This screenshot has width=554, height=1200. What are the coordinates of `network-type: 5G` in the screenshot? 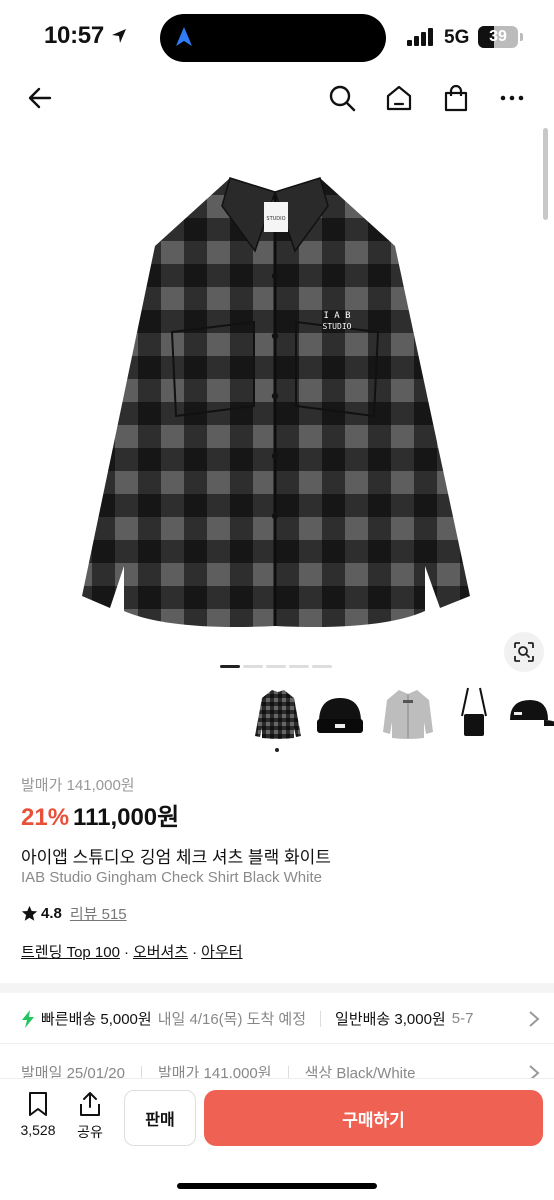 It's located at (457, 37).